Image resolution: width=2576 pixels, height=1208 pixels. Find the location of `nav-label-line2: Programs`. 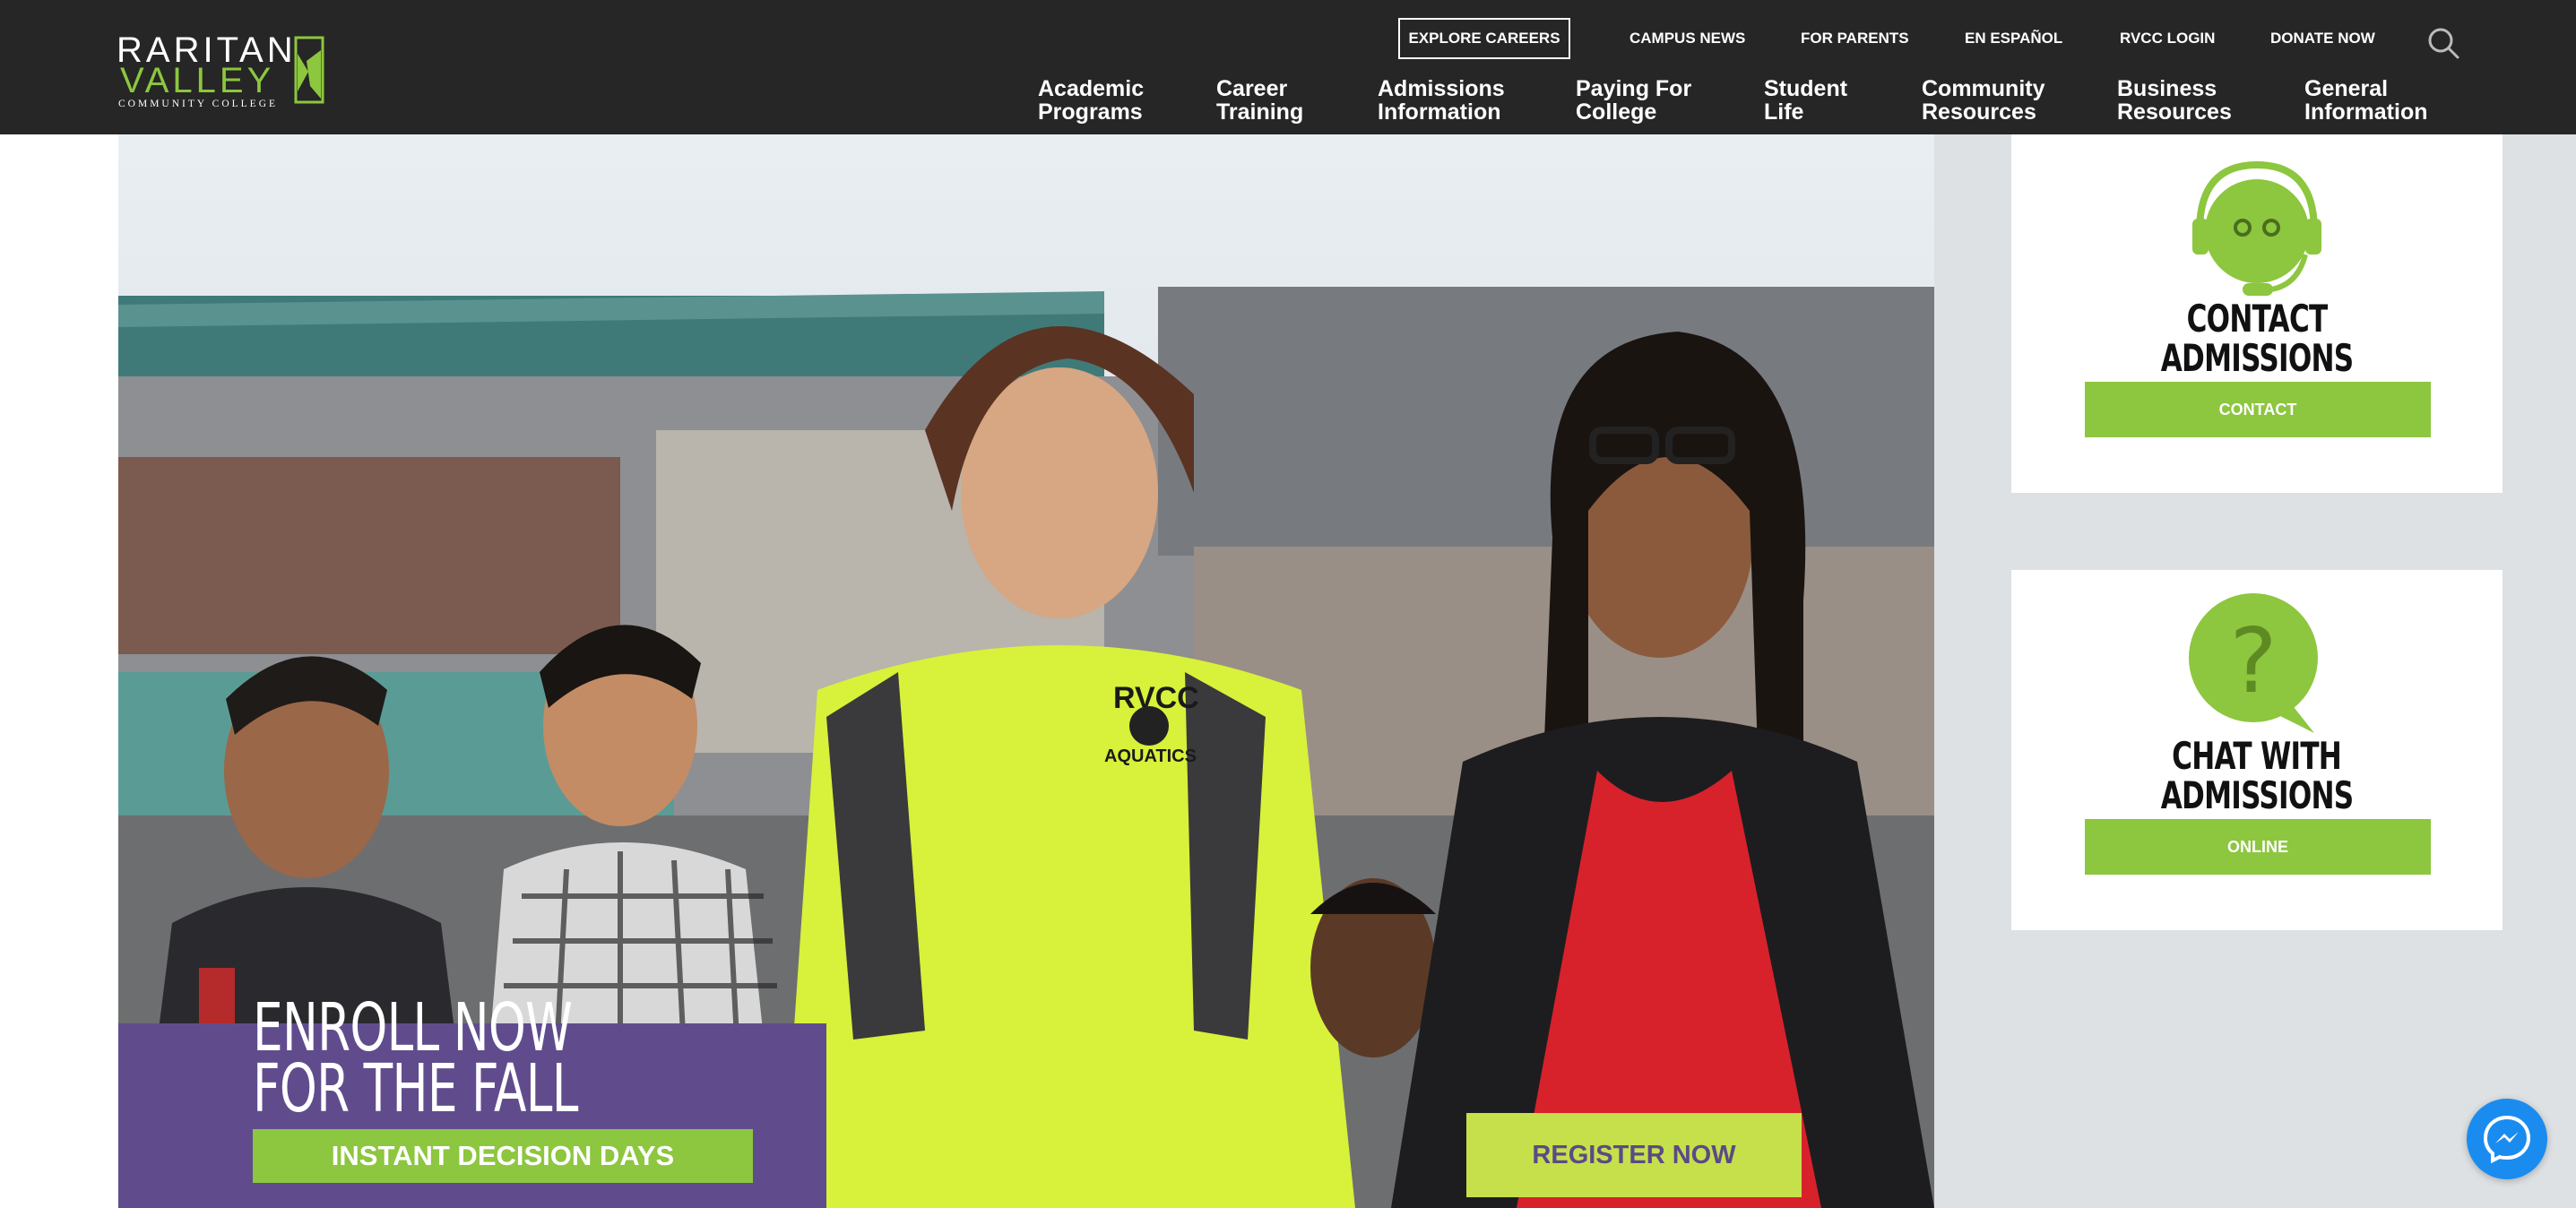

nav-label-line2: Programs is located at coordinates (1090, 112).